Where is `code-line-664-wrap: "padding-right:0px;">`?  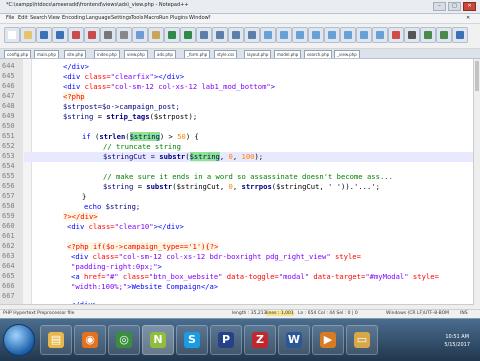 code-line-664-wrap: "padding-right:0px;"> is located at coordinates (116, 266).